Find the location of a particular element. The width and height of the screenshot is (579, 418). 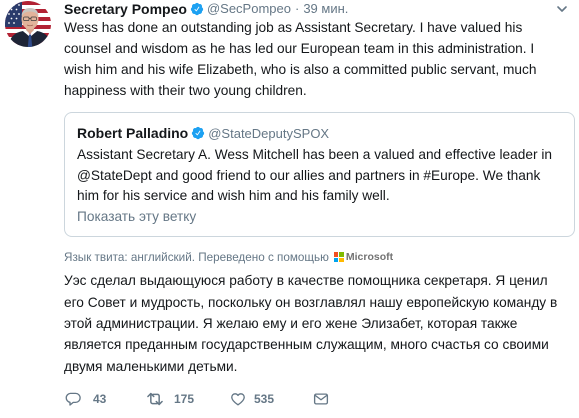

retweet-button: 175 is located at coordinates (169, 399).